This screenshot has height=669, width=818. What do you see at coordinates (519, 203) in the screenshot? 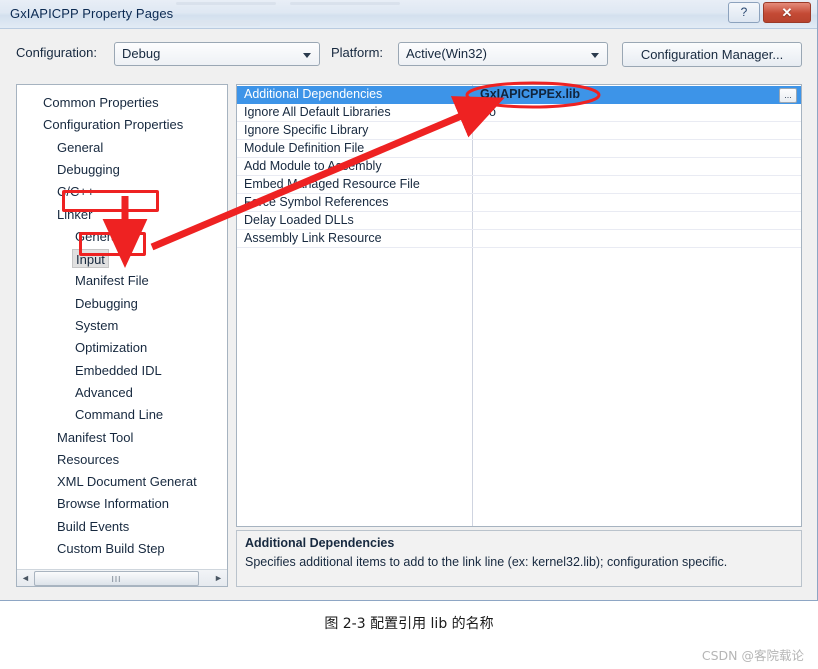
I see `table-row: Force Symbol References` at bounding box center [519, 203].